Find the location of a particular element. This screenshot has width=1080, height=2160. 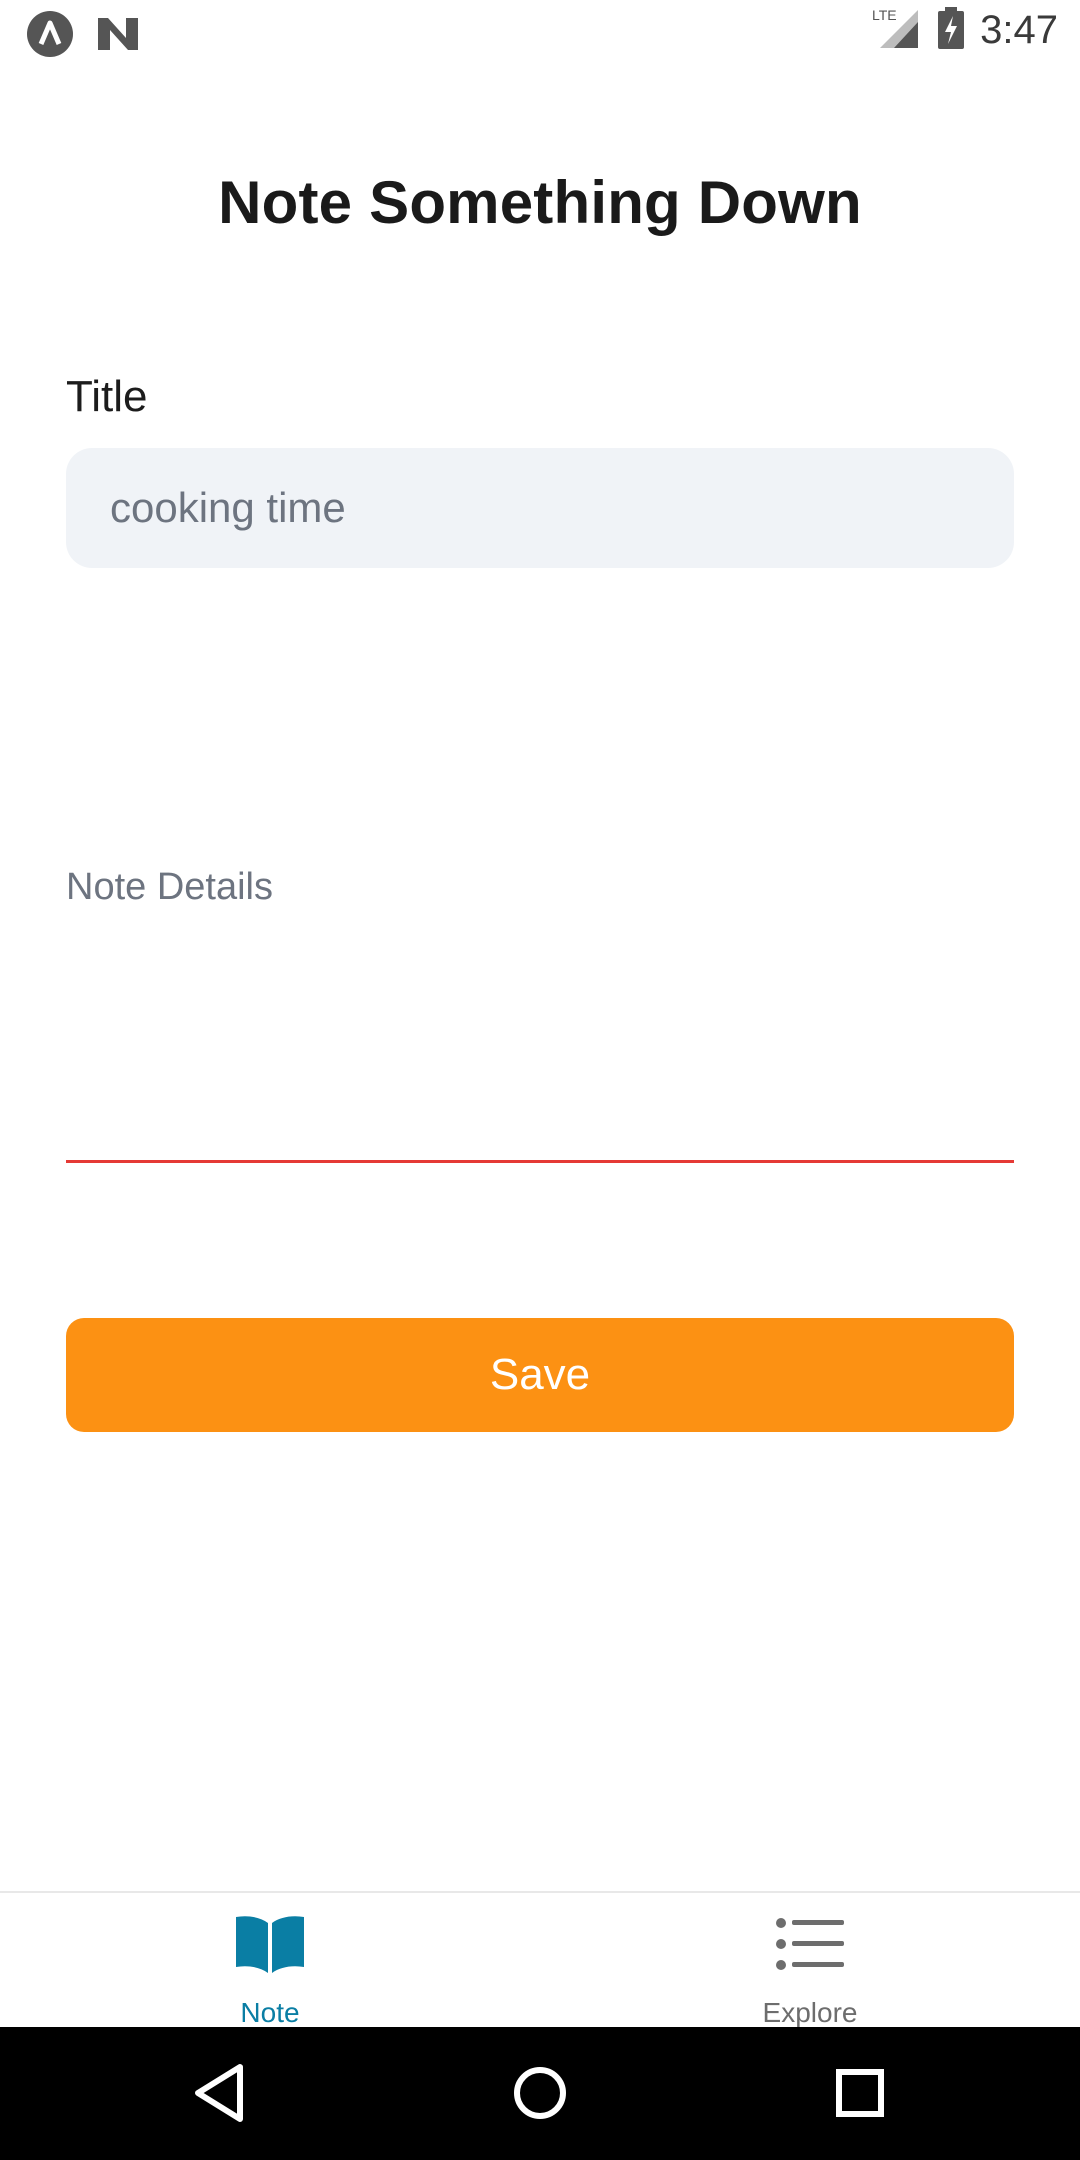

svg-text: LTE is located at coordinates (884, 15).